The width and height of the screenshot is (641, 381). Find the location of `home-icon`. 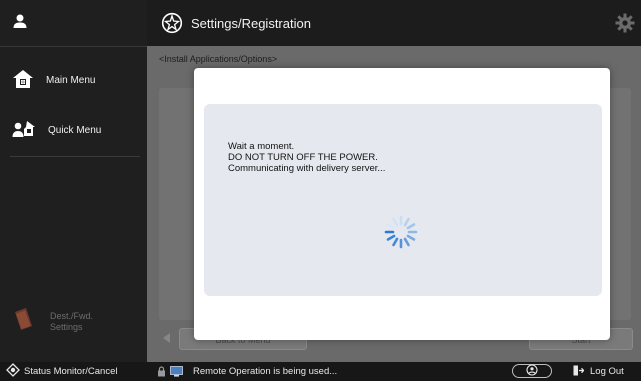

home-icon is located at coordinates (23, 80).